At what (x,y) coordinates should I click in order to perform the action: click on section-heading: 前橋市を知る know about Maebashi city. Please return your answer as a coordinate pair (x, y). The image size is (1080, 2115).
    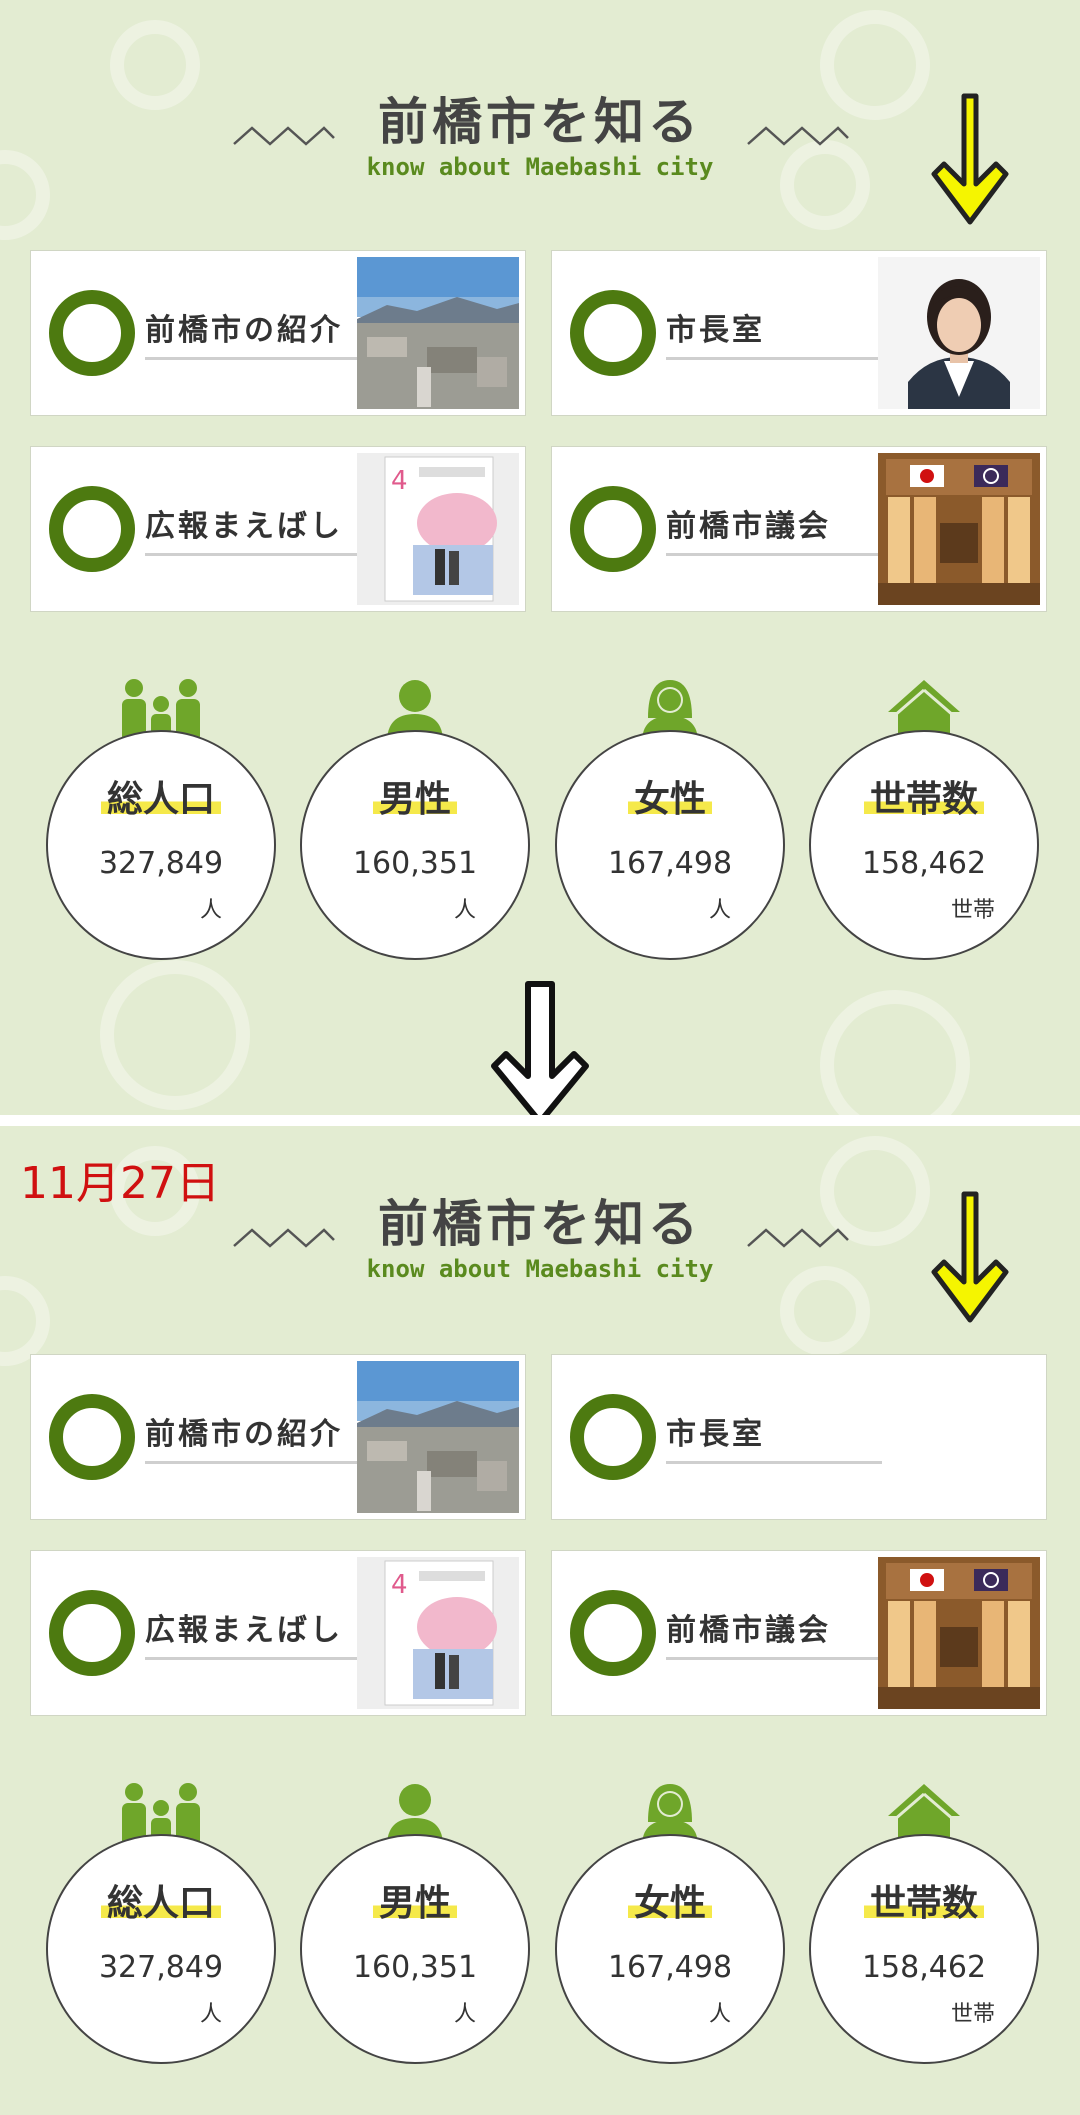
    Looking at the image, I should click on (540, 137).